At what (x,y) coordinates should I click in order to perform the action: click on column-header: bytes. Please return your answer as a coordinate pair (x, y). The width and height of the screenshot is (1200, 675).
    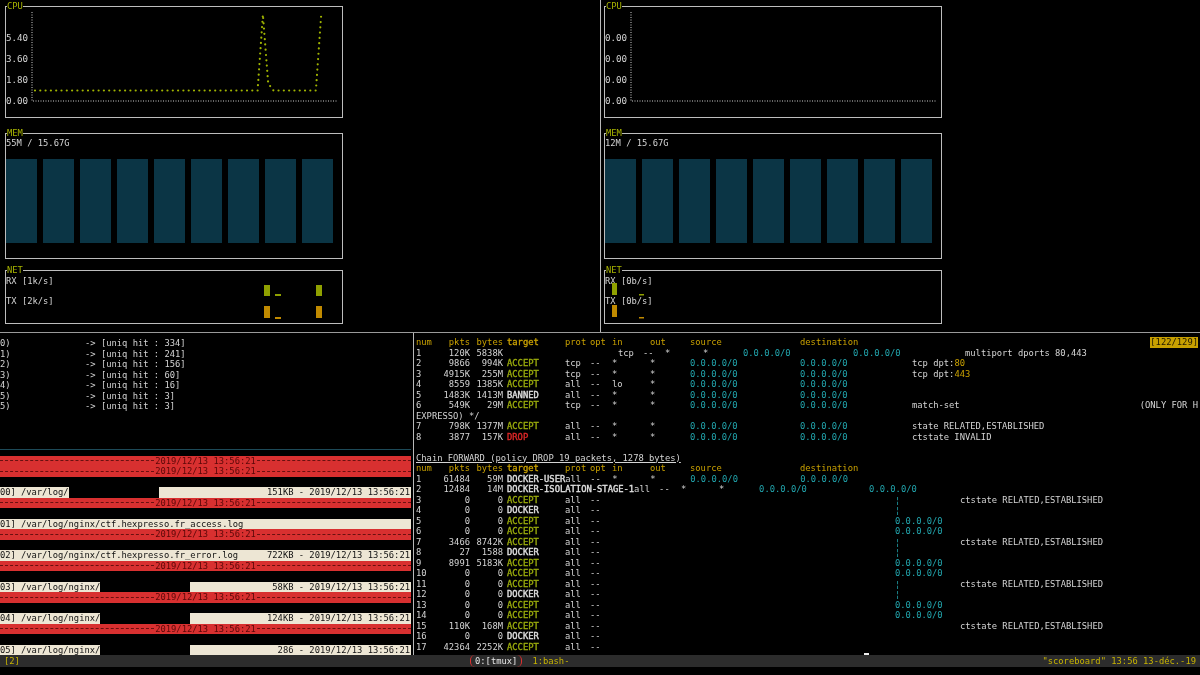
    Looking at the image, I should click on (489, 342).